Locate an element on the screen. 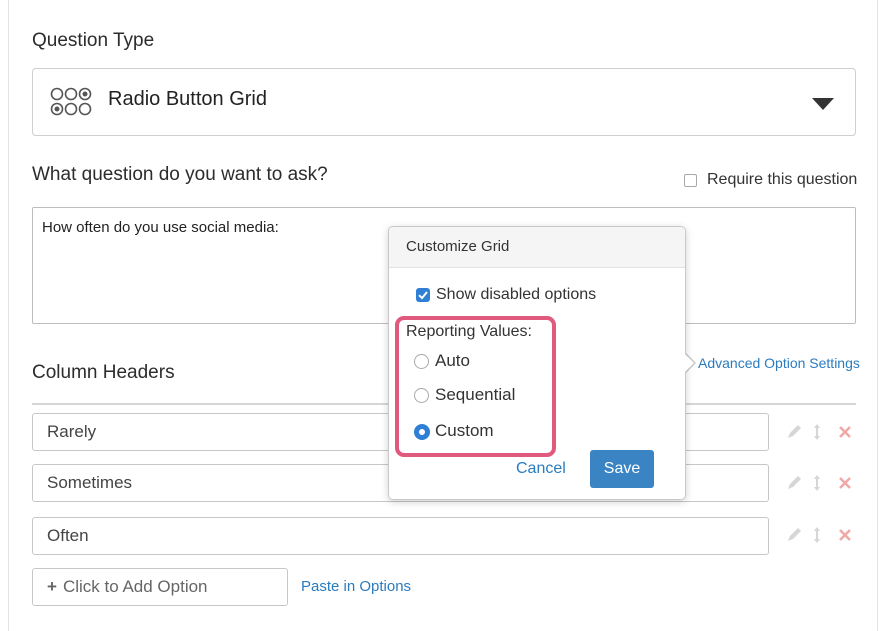 This screenshot has width=885, height=631. radio-auto is located at coordinates (421, 361).